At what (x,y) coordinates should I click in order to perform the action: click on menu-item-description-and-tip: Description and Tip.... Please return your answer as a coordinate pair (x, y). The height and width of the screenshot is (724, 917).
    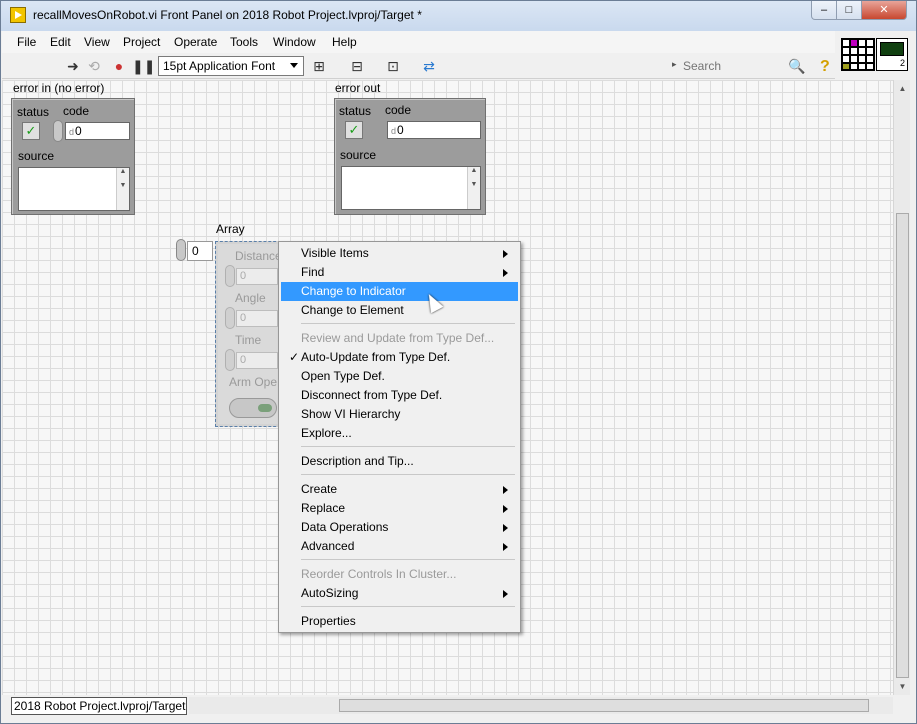
    Looking at the image, I should click on (399, 461).